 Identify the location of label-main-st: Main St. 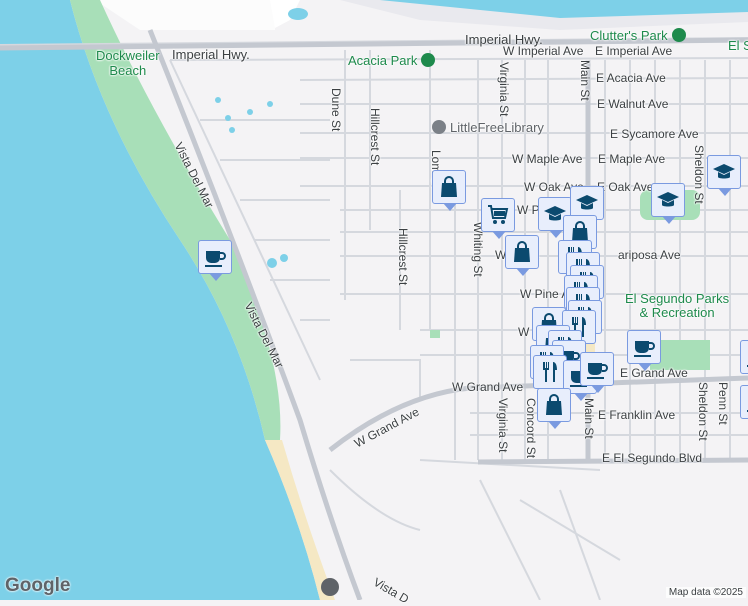
(585, 80).